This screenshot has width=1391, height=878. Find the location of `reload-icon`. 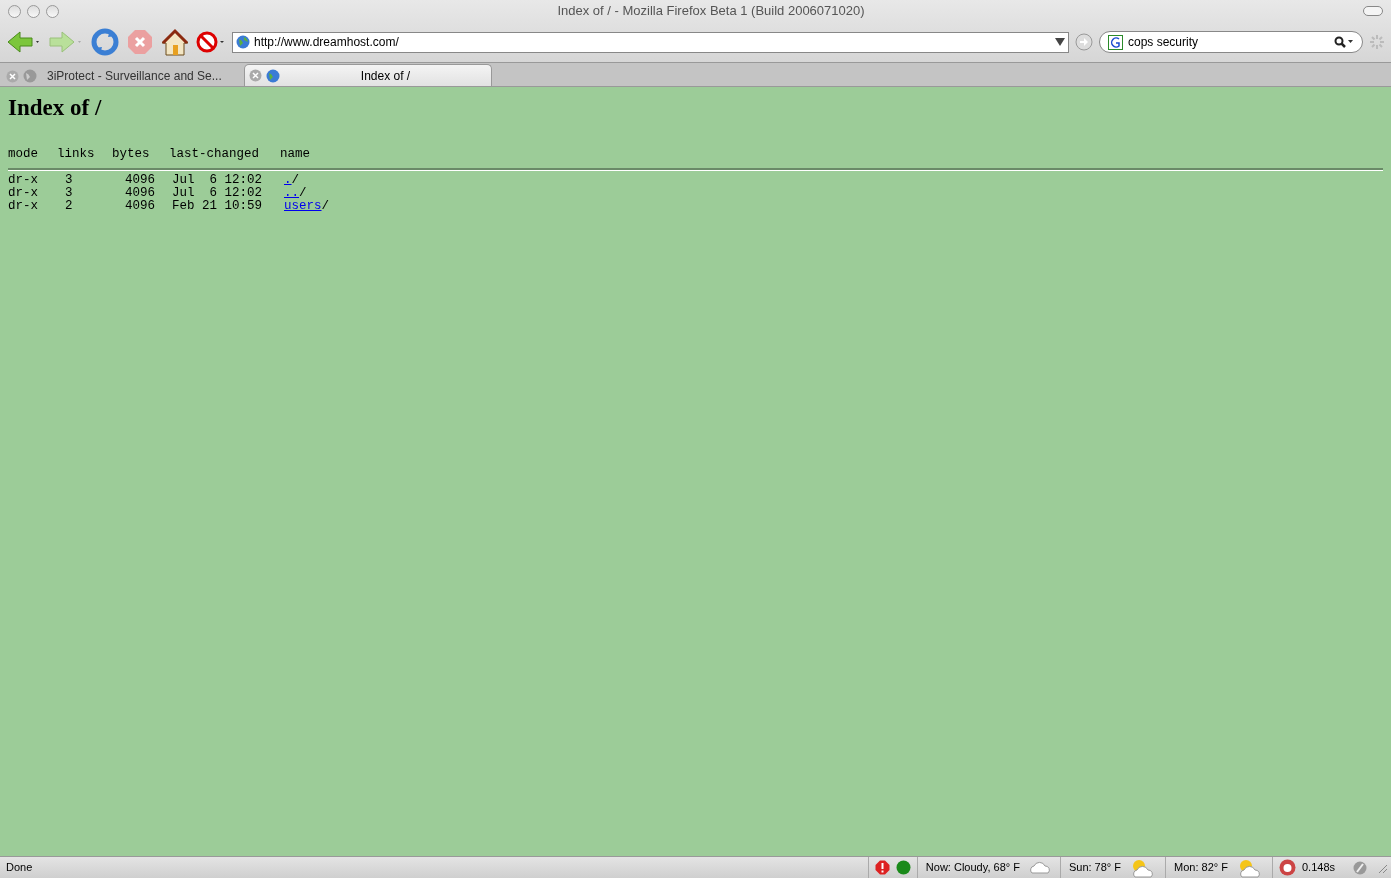

reload-icon is located at coordinates (105, 42).